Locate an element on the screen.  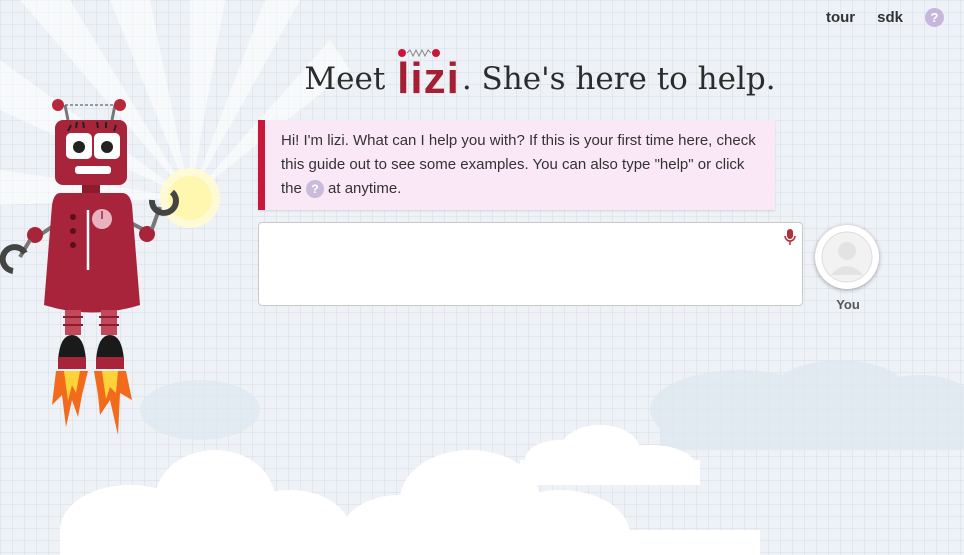
bot-message-text-after: at anytime. is located at coordinates (365, 188).